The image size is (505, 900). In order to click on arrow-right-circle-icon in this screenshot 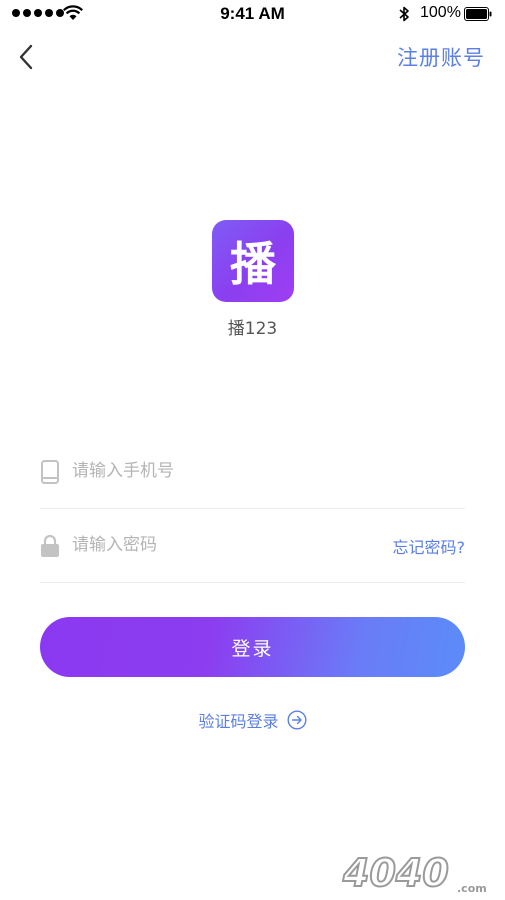, I will do `click(296, 720)`.